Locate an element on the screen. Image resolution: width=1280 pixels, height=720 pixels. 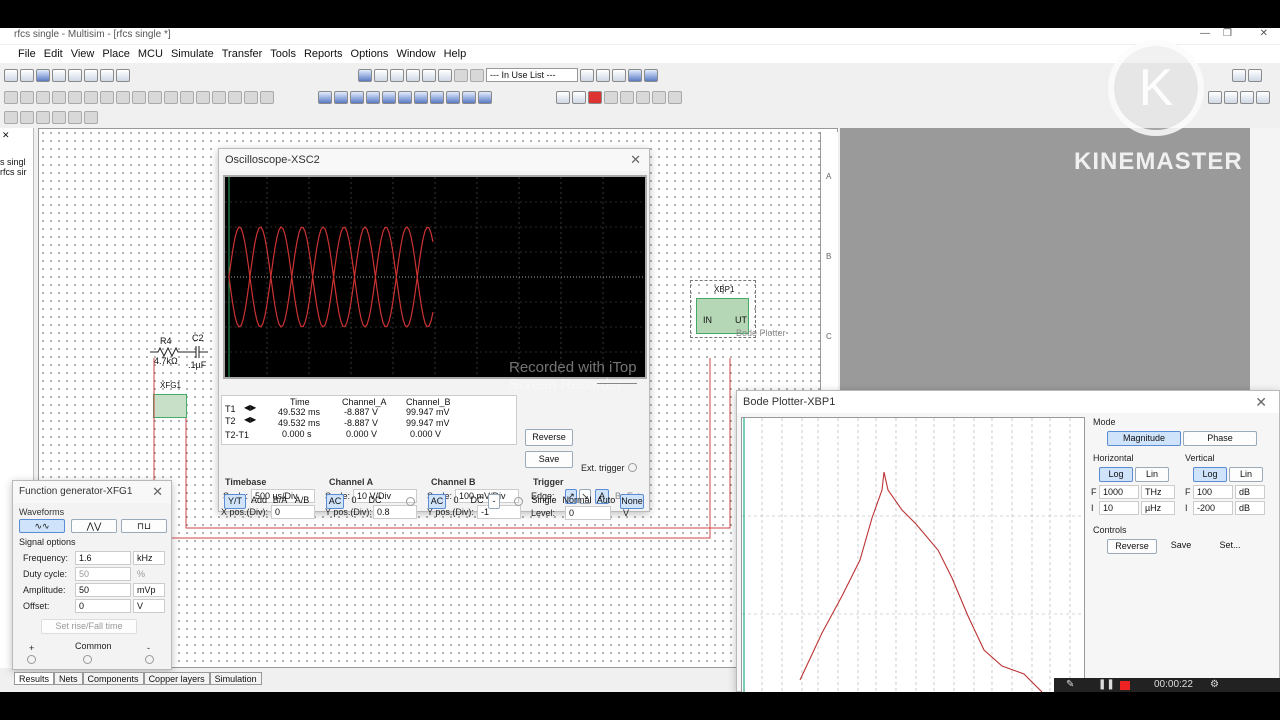
magnitude-button: Magnitude is located at coordinates (1144, 438).